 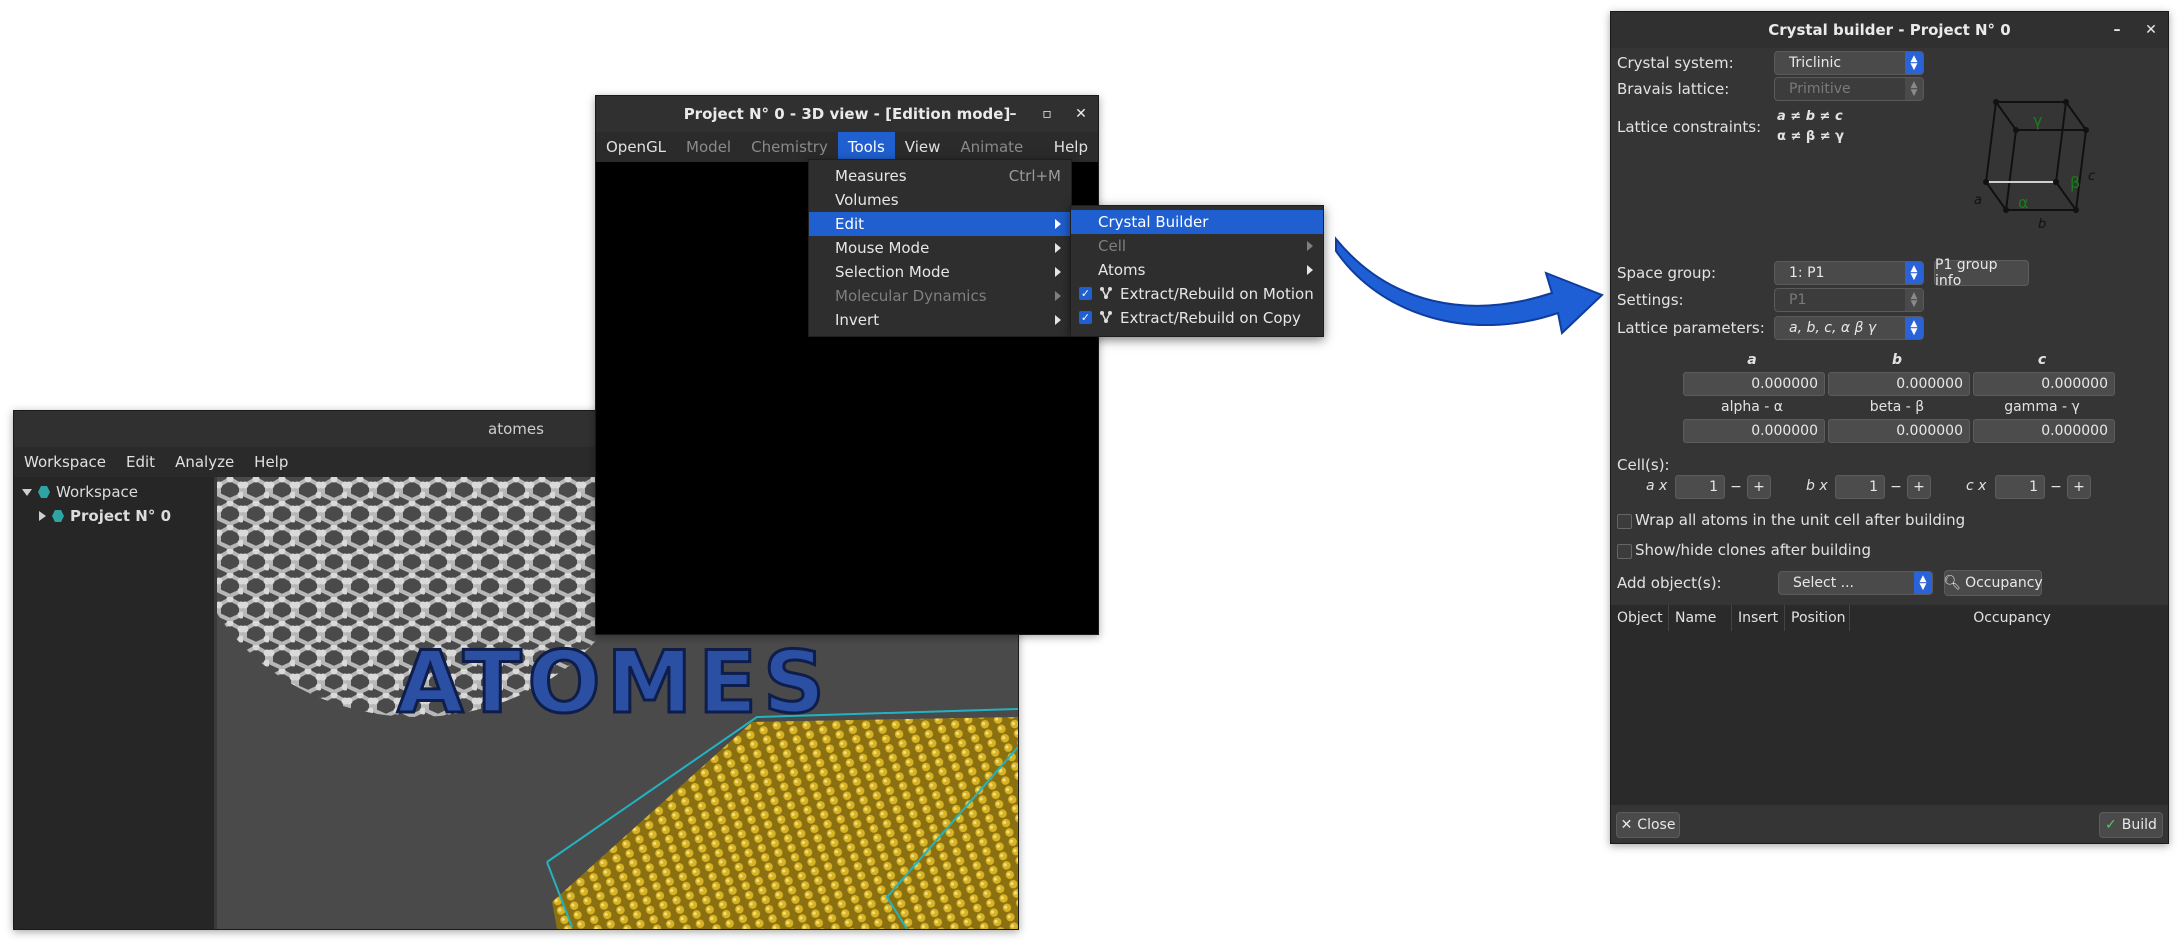 I want to click on tree-item-workspace: Workspace, so click(x=114, y=492).